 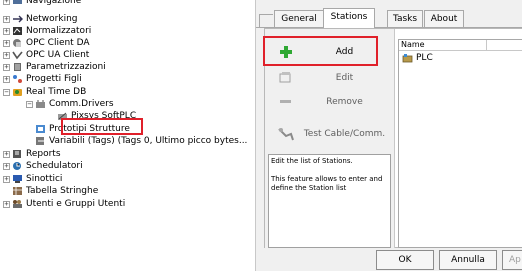 I want to click on prototypes-icon, so click(x=40, y=129).